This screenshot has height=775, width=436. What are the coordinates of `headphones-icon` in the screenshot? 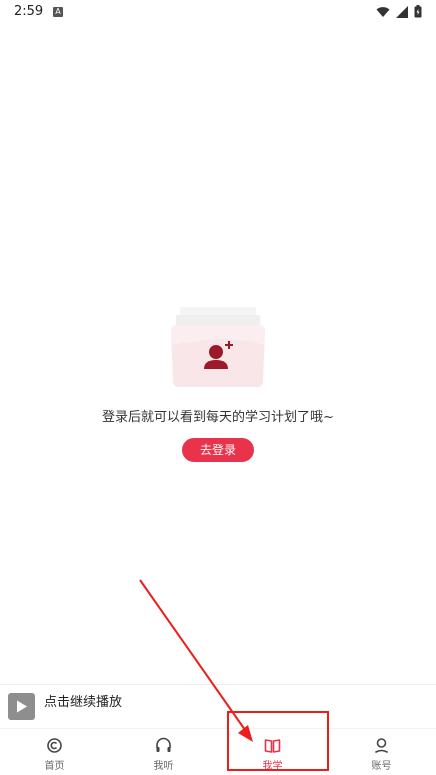 It's located at (163, 744).